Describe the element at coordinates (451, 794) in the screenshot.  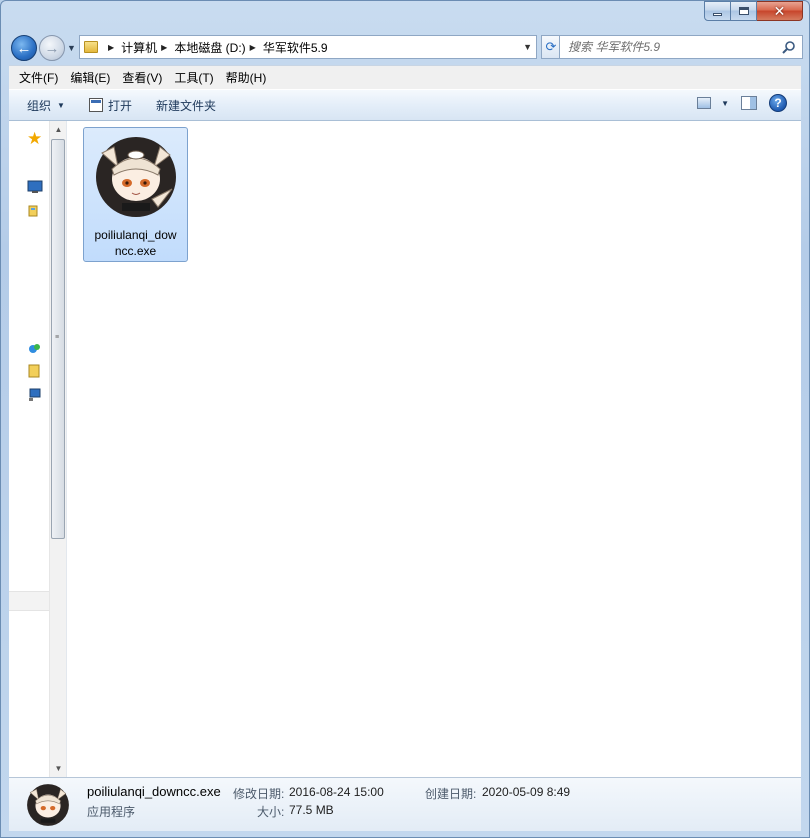
I see `created-date-label: 创建日期:` at that location.